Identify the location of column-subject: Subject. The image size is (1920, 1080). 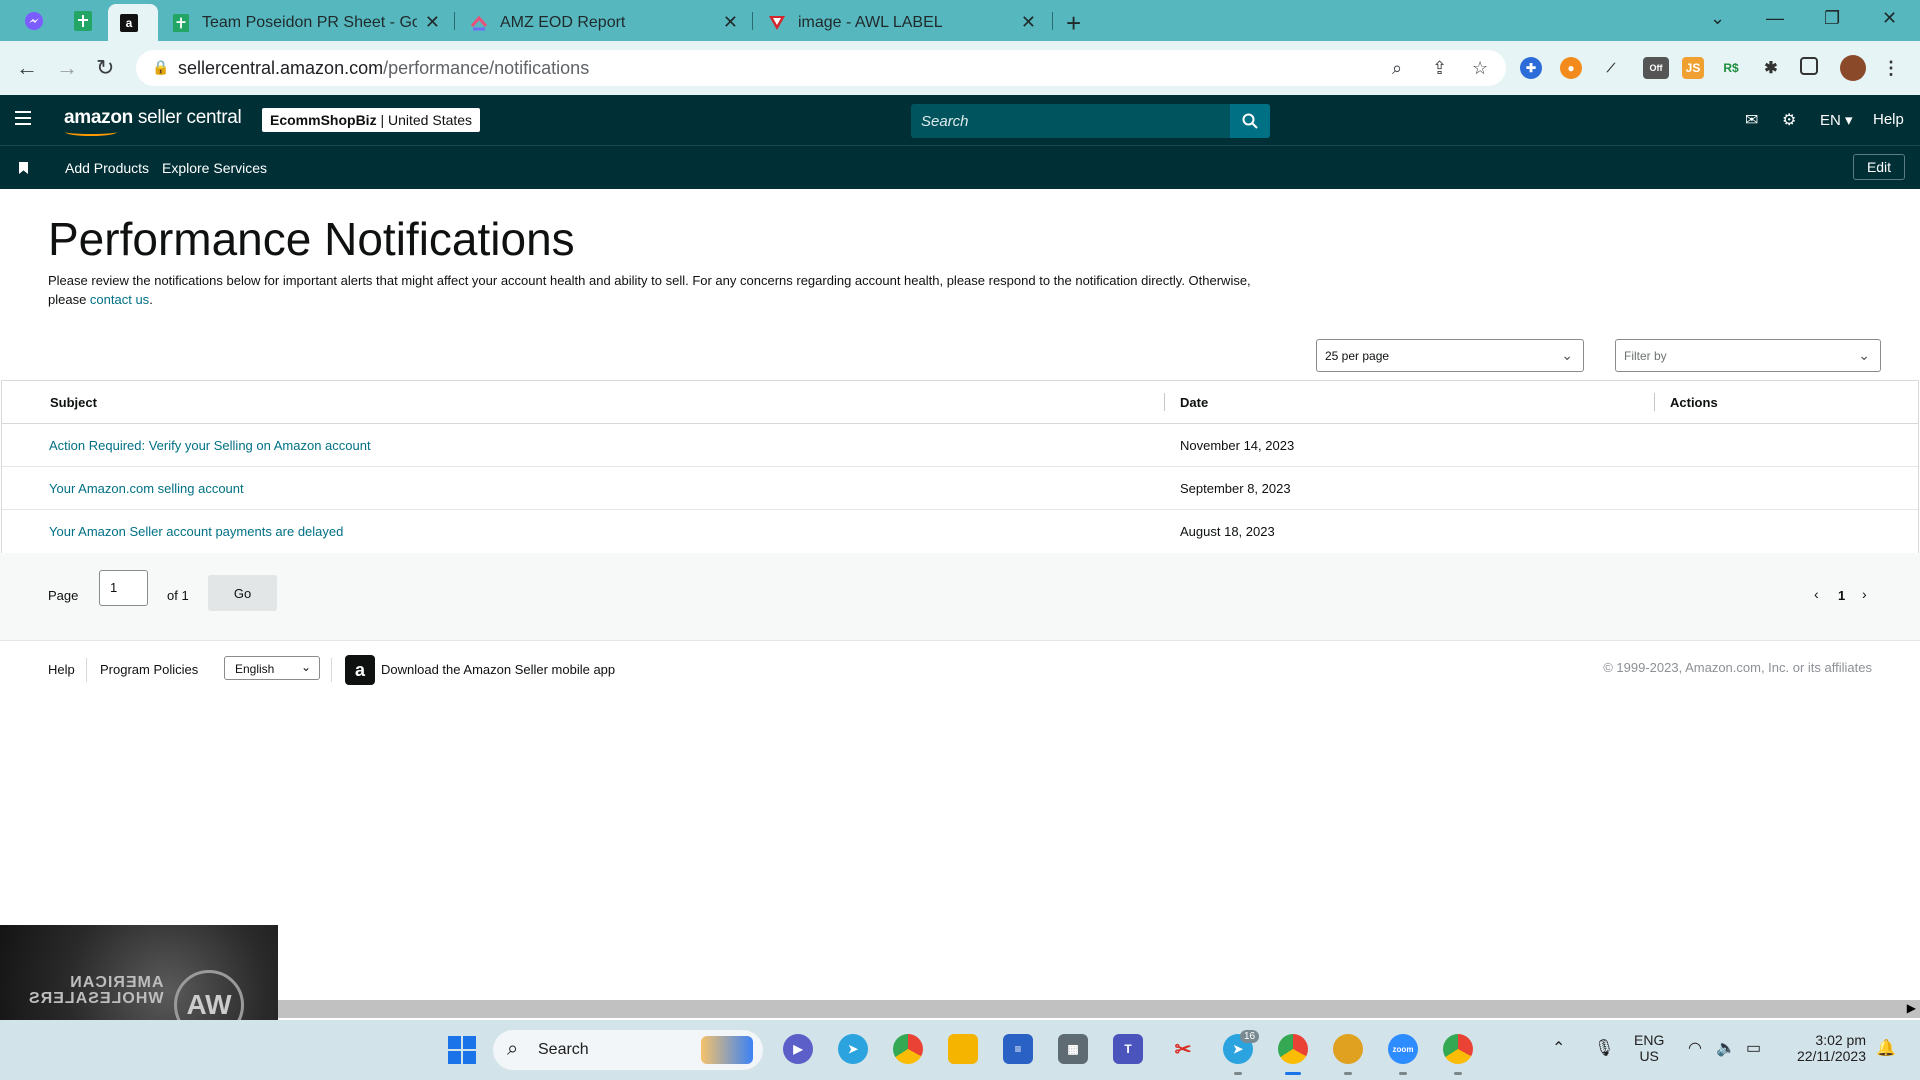
(73, 402).